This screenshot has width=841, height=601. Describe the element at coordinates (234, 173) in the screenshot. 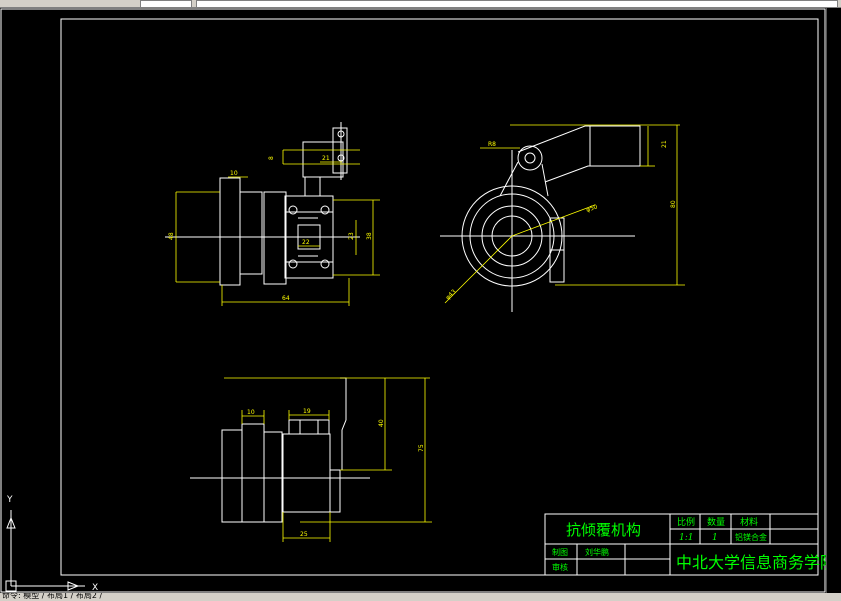

I see `dim-front-left-10: 10` at that location.